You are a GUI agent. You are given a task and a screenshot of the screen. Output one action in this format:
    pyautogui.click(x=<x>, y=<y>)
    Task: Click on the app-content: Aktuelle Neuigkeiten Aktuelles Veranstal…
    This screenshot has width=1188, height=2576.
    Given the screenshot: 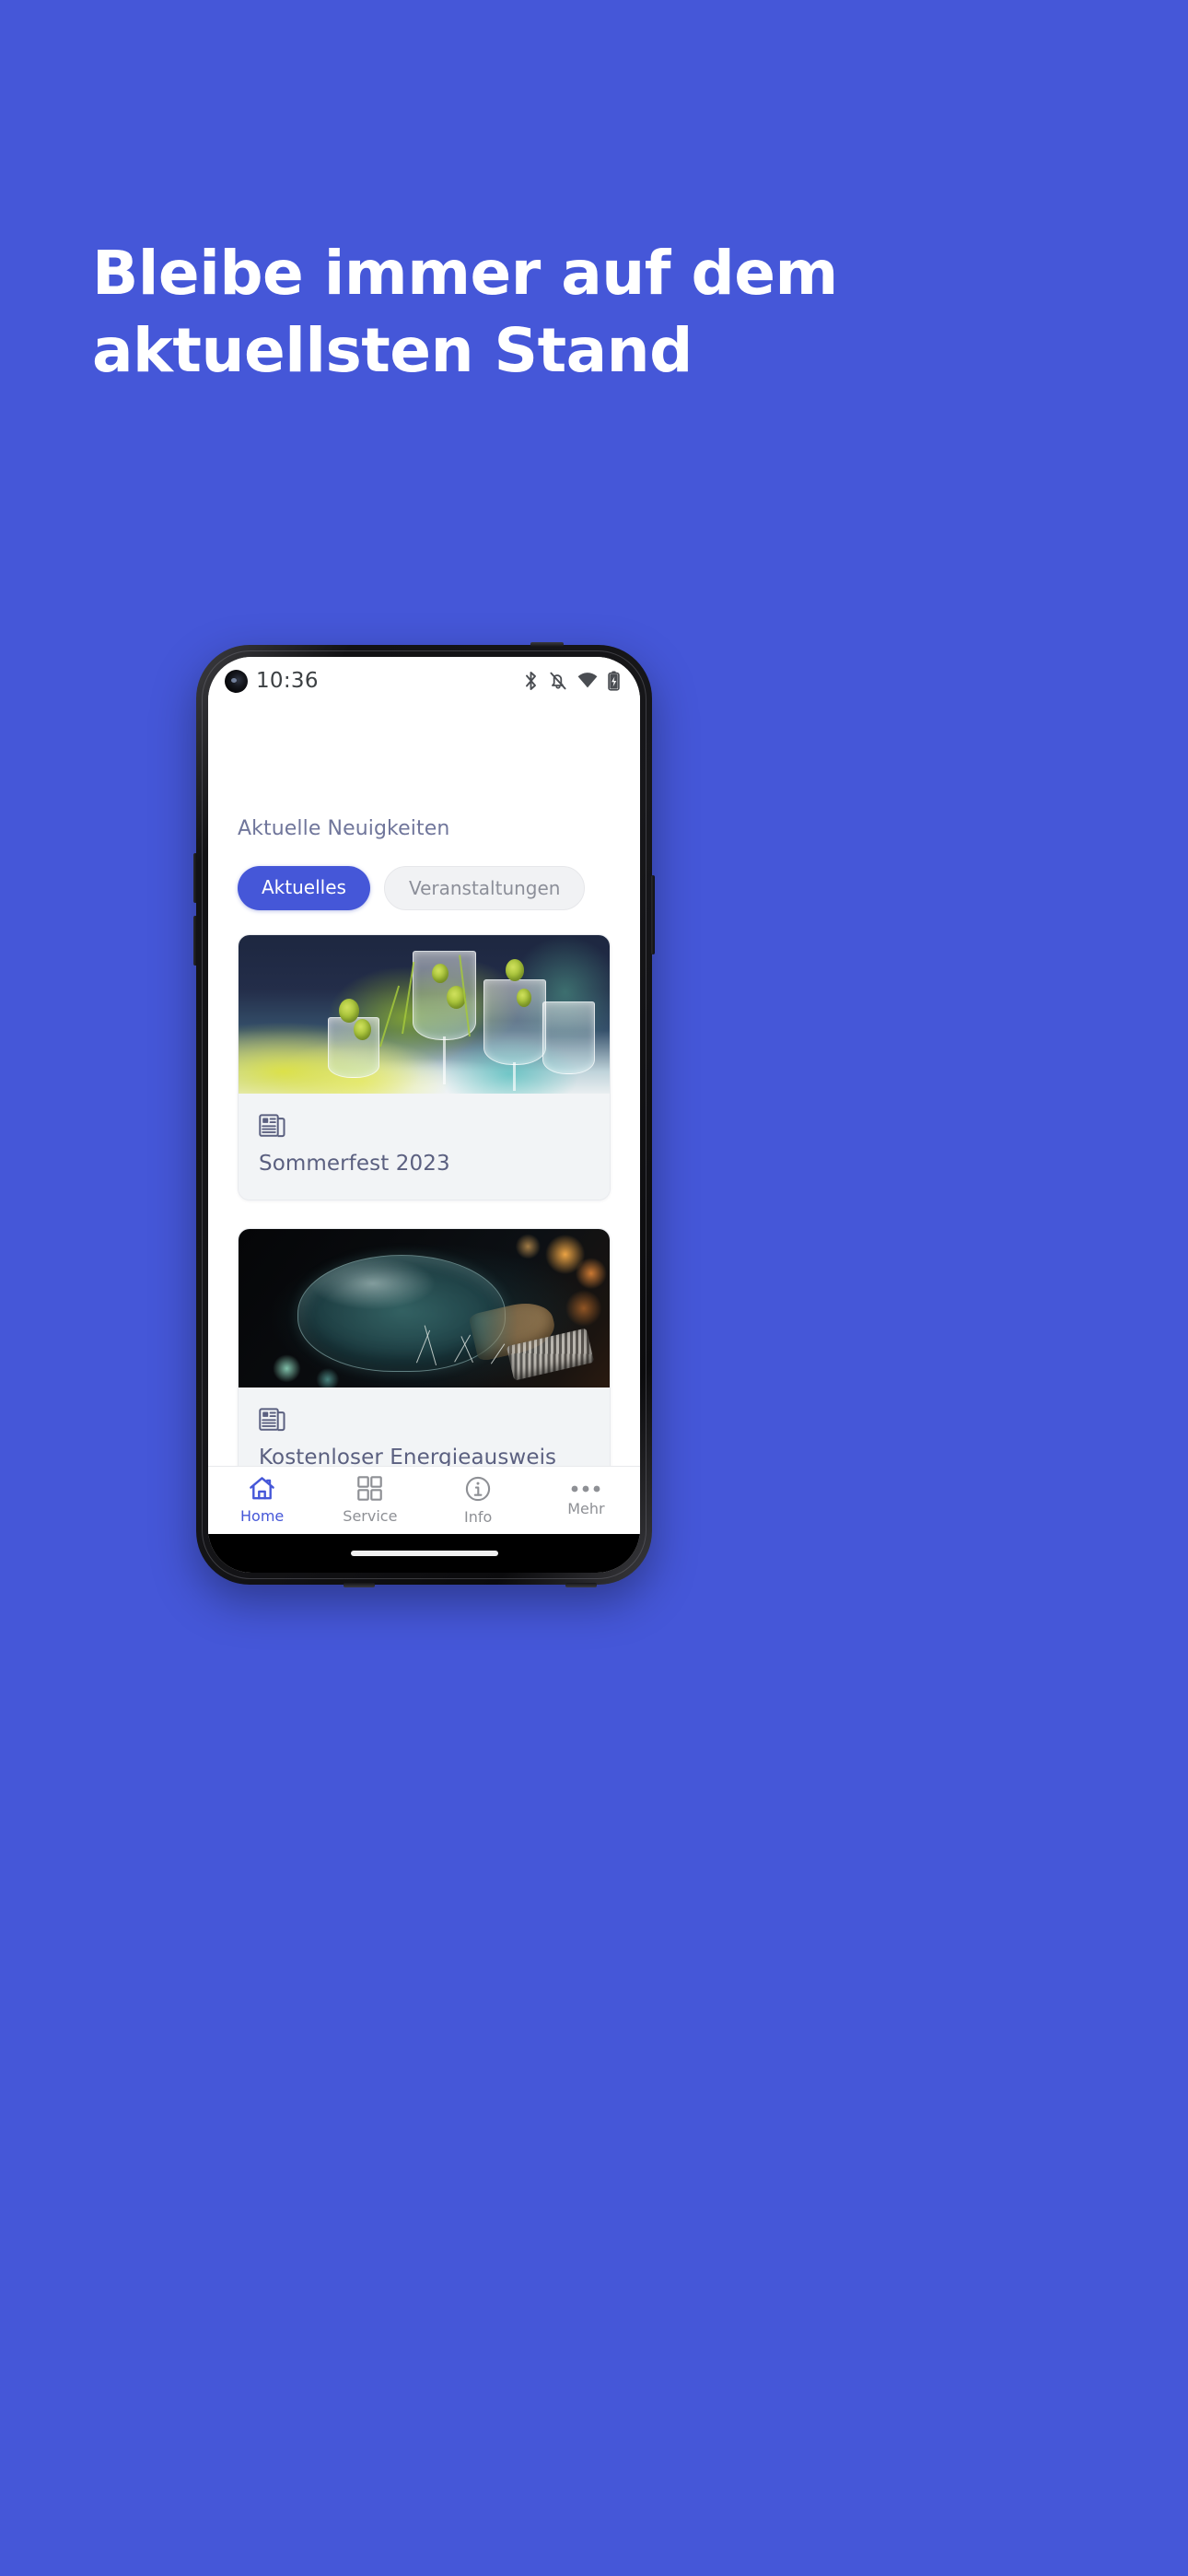 What is the action you would take?
    pyautogui.click(x=424, y=1085)
    